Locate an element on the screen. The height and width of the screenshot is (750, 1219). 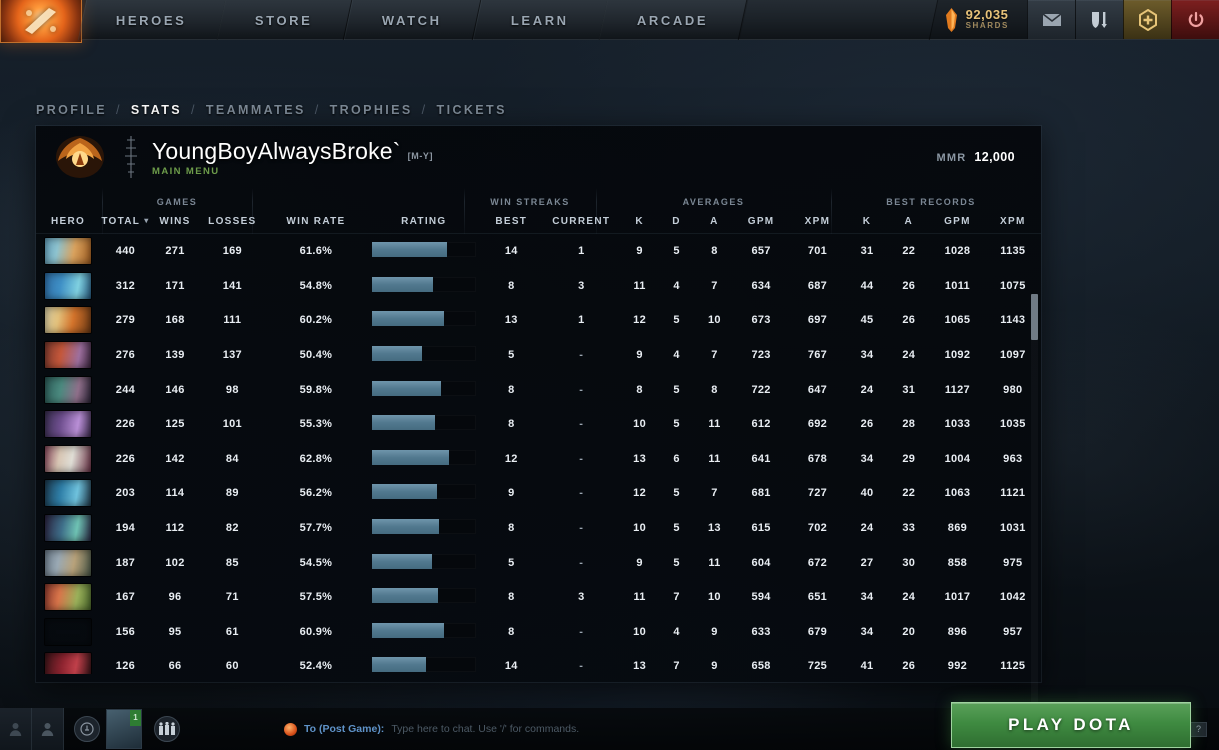
scrollbar is located at coordinates (1034, 511).